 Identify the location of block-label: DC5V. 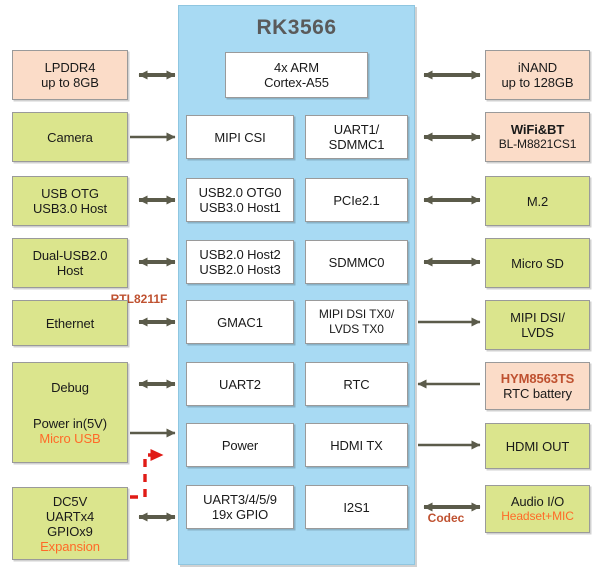
(70, 501).